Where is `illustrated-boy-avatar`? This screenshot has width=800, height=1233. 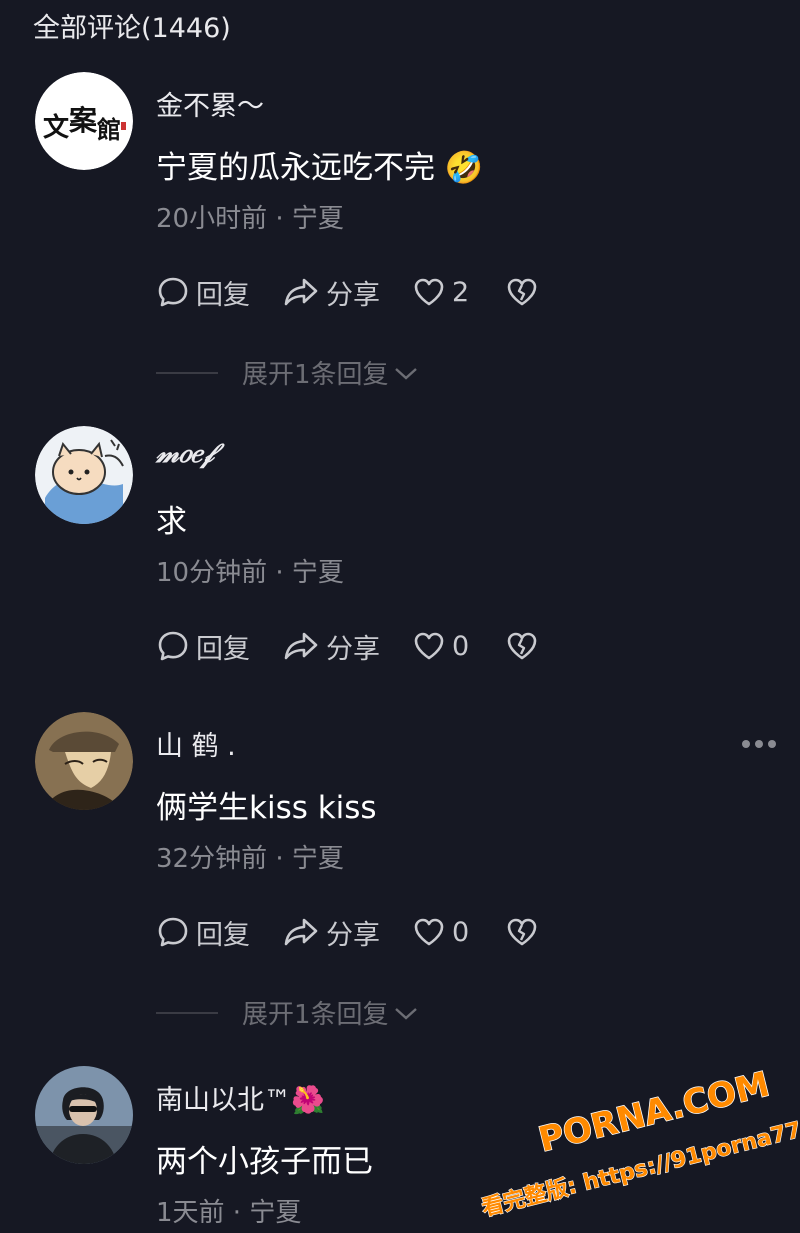 illustrated-boy-avatar is located at coordinates (84, 761).